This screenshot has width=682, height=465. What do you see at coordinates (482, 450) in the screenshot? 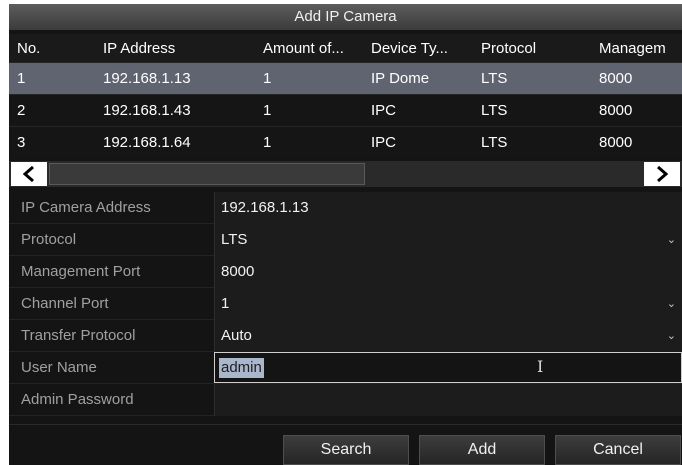
I see `add-button: Add` at bounding box center [482, 450].